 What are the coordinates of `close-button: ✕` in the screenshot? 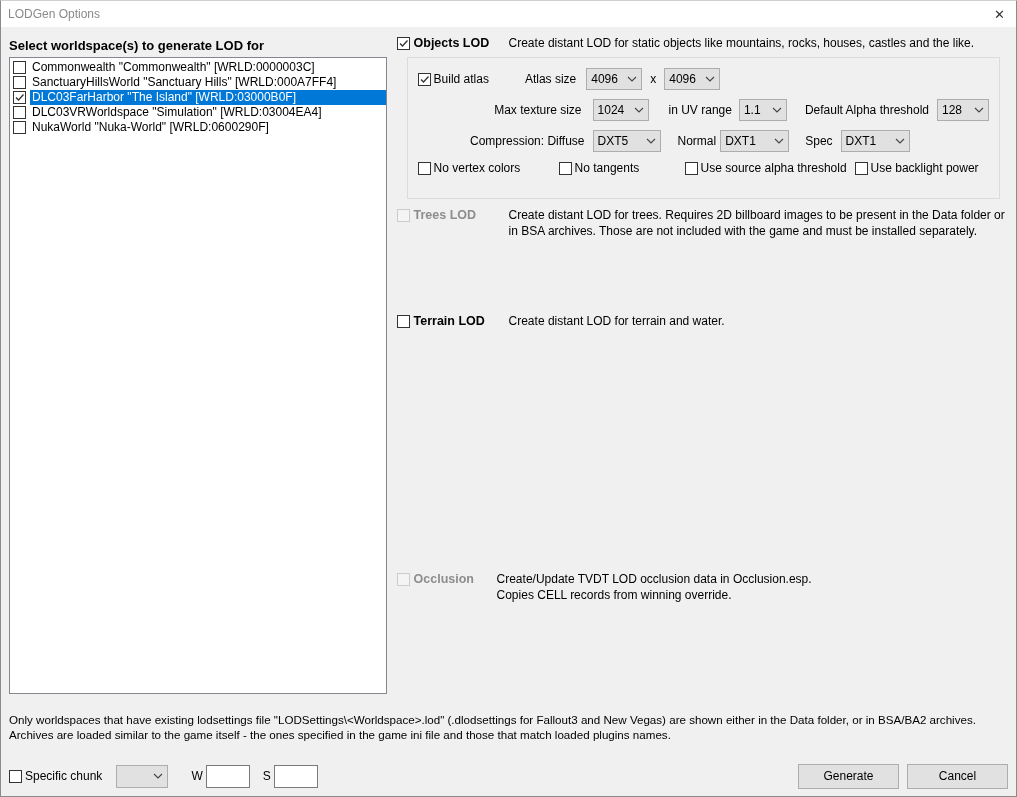 It's located at (999, 14).